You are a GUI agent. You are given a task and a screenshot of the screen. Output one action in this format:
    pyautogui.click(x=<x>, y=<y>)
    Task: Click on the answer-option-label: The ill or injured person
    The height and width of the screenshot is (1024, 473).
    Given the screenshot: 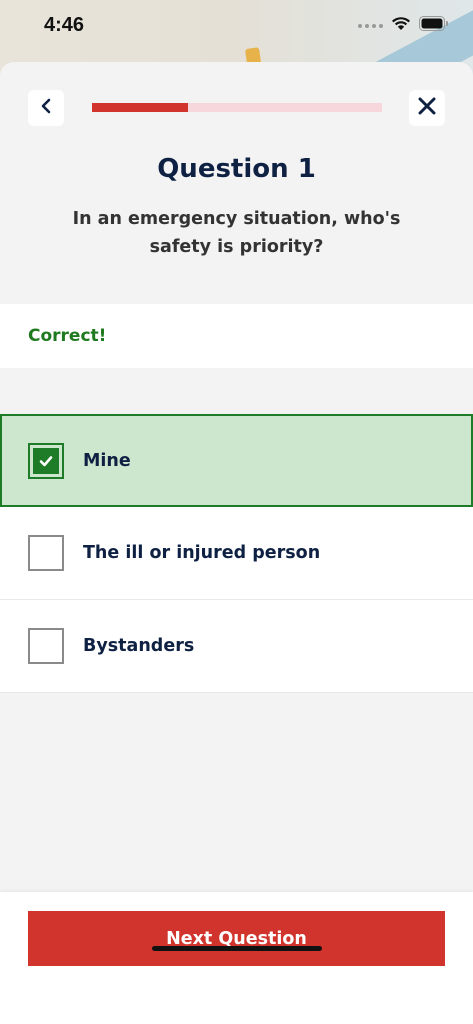 What is the action you would take?
    pyautogui.click(x=202, y=553)
    